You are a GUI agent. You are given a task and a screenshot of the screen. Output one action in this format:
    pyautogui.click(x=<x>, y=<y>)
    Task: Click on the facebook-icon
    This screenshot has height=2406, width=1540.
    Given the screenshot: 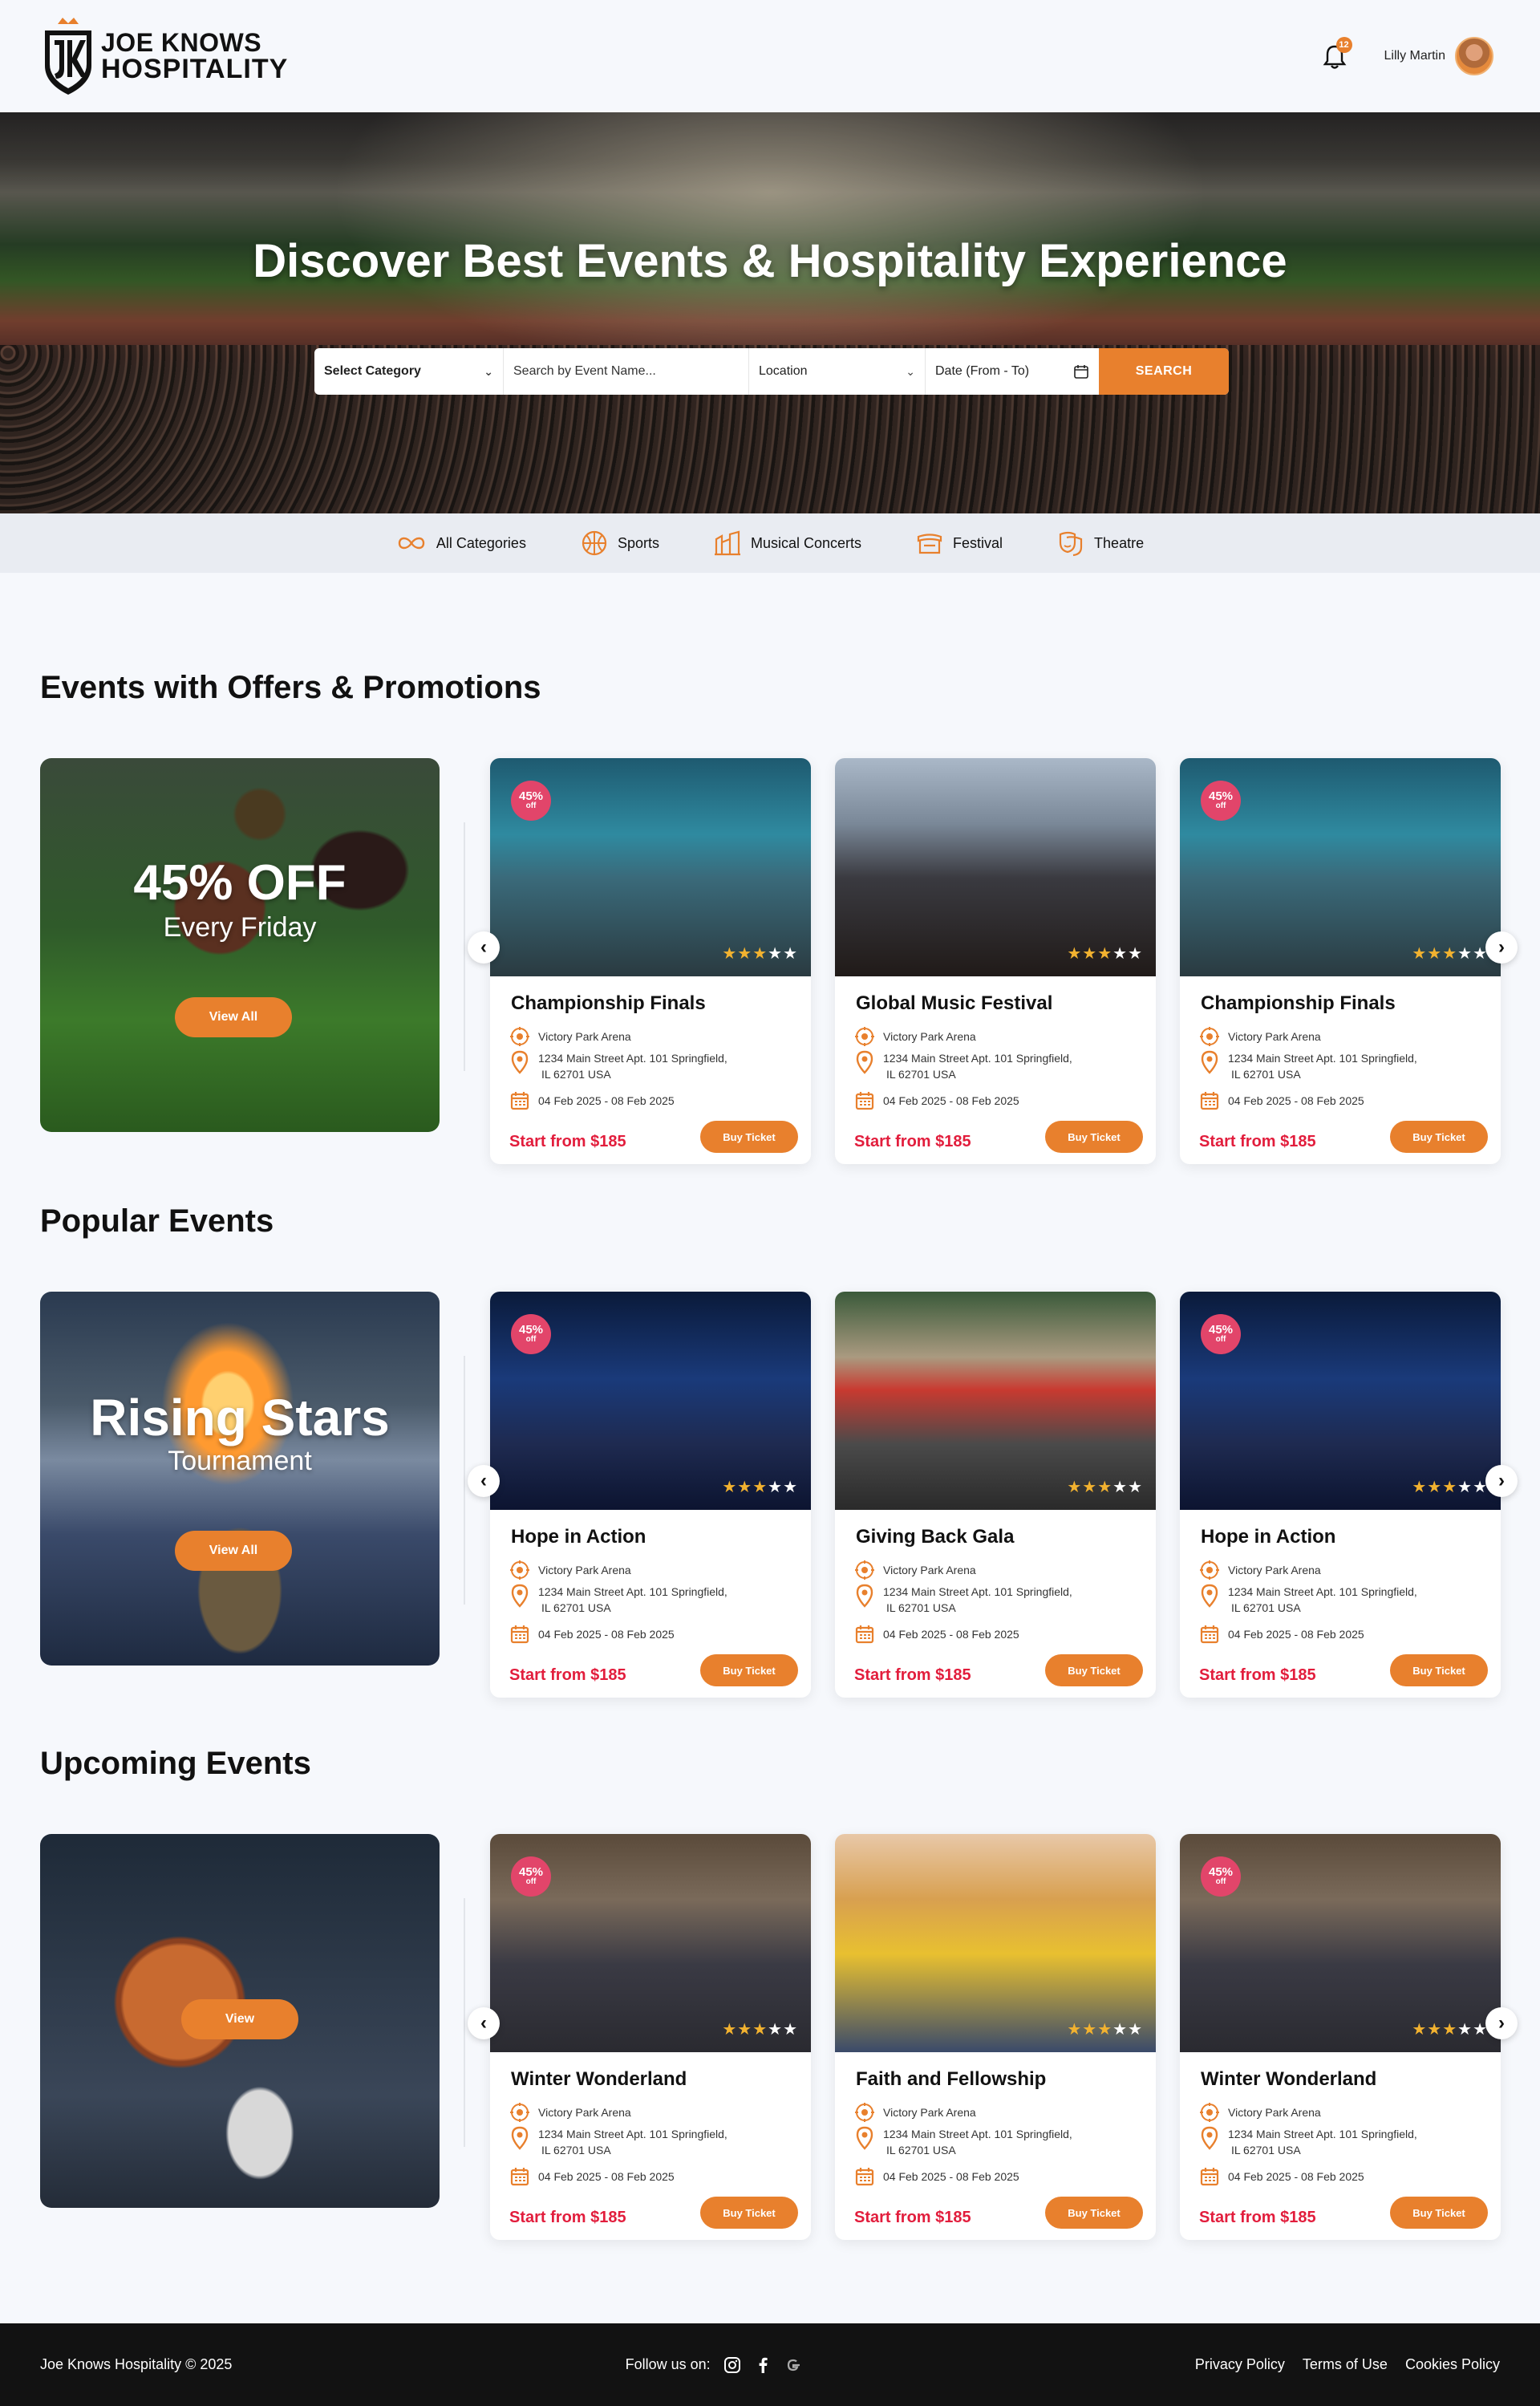 What is the action you would take?
    pyautogui.click(x=763, y=2365)
    